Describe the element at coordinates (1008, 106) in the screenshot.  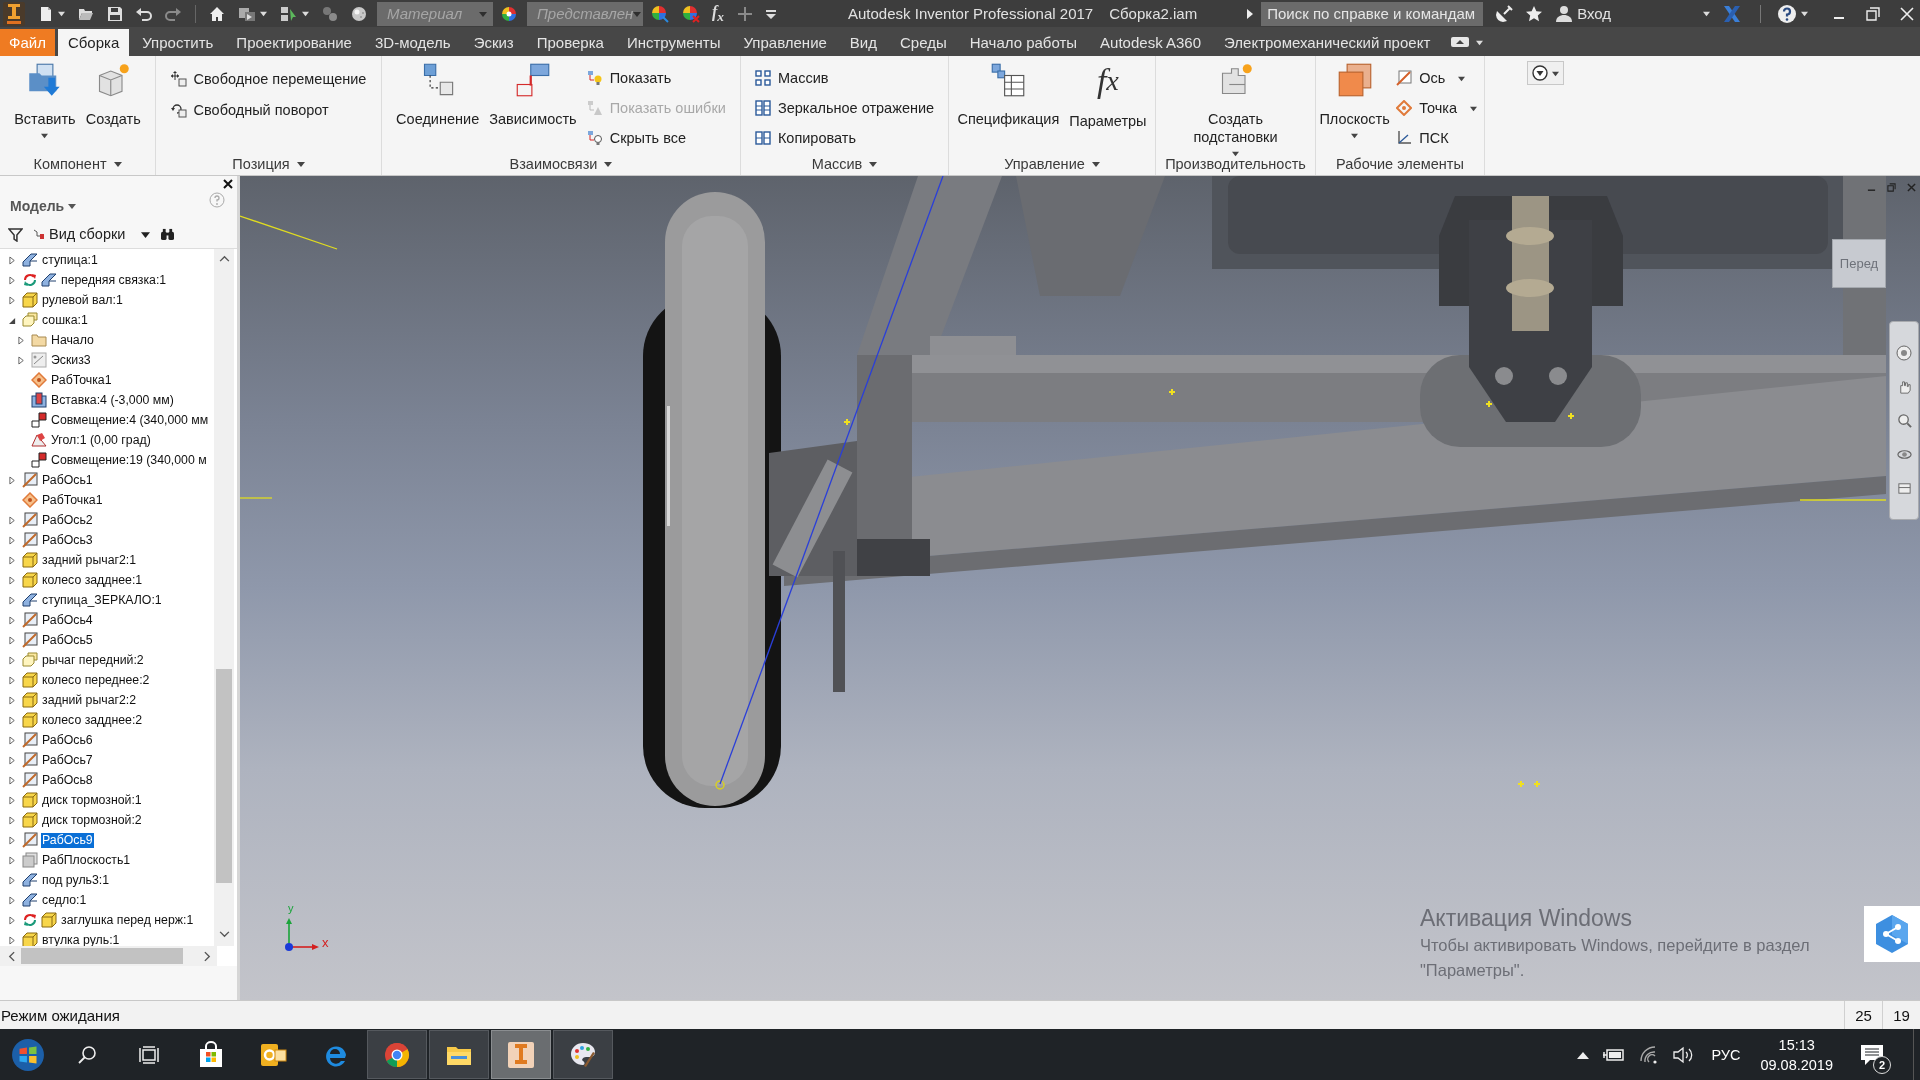
I see `ribbon-button: Спецификация` at that location.